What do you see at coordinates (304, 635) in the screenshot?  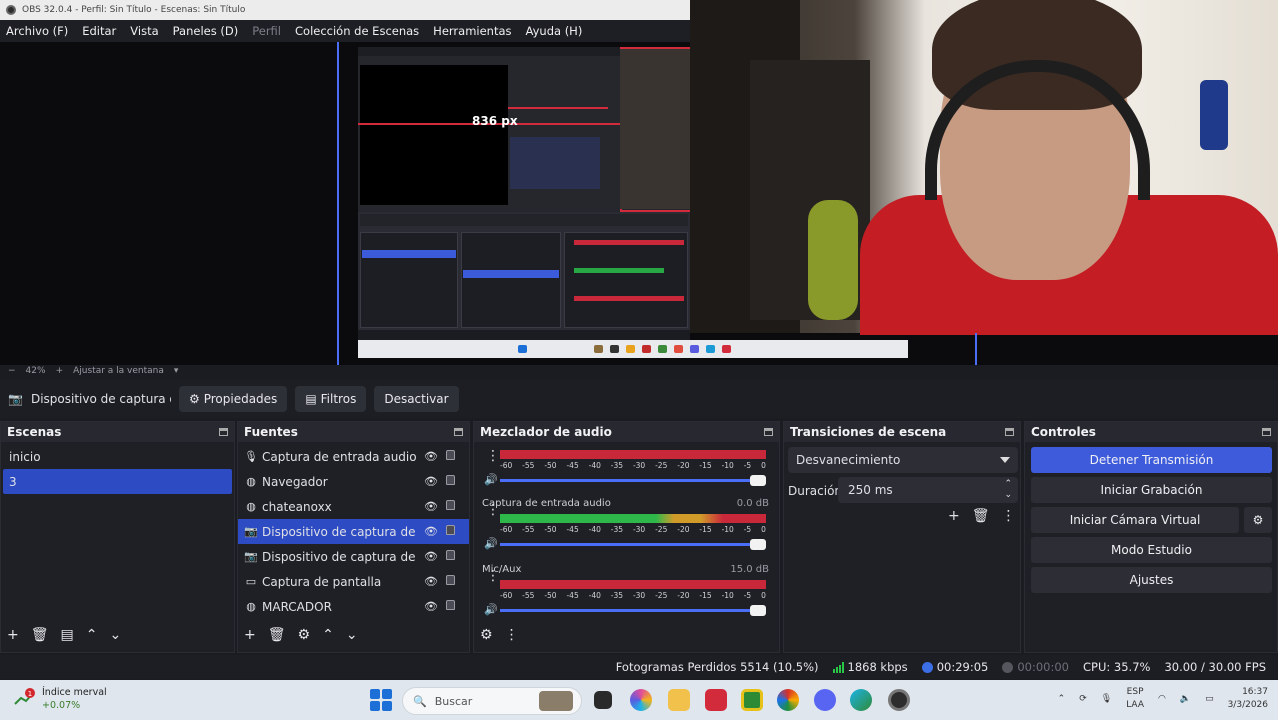 I see `gear-icon: ⚙` at bounding box center [304, 635].